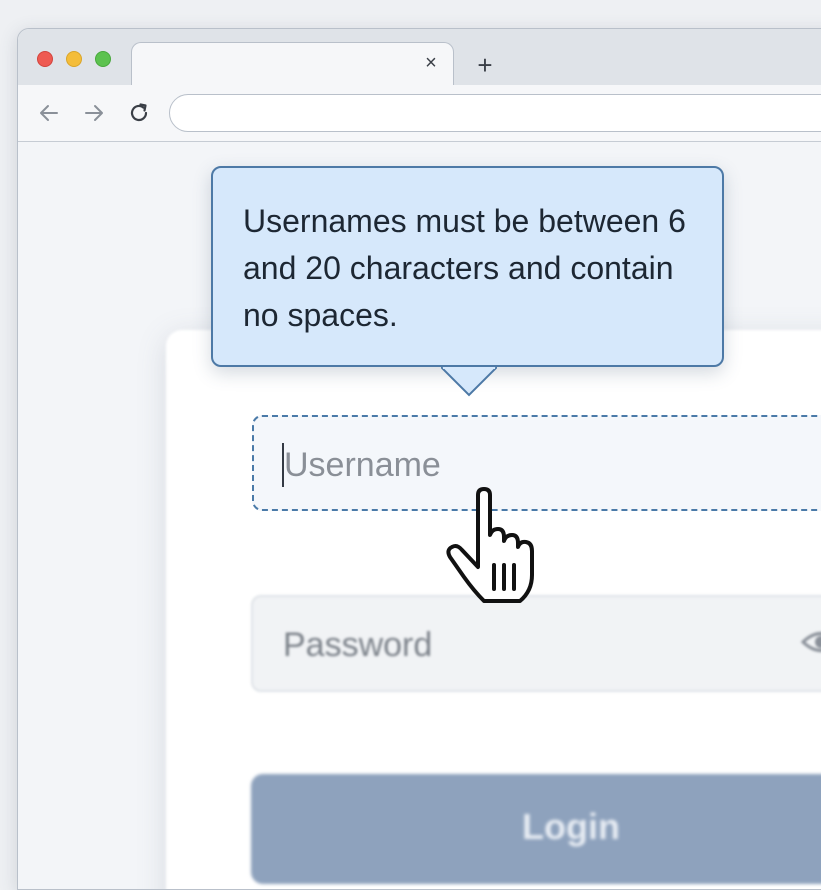 This screenshot has width=821, height=890. Describe the element at coordinates (431, 63) in the screenshot. I see `close-icon: ×` at that location.